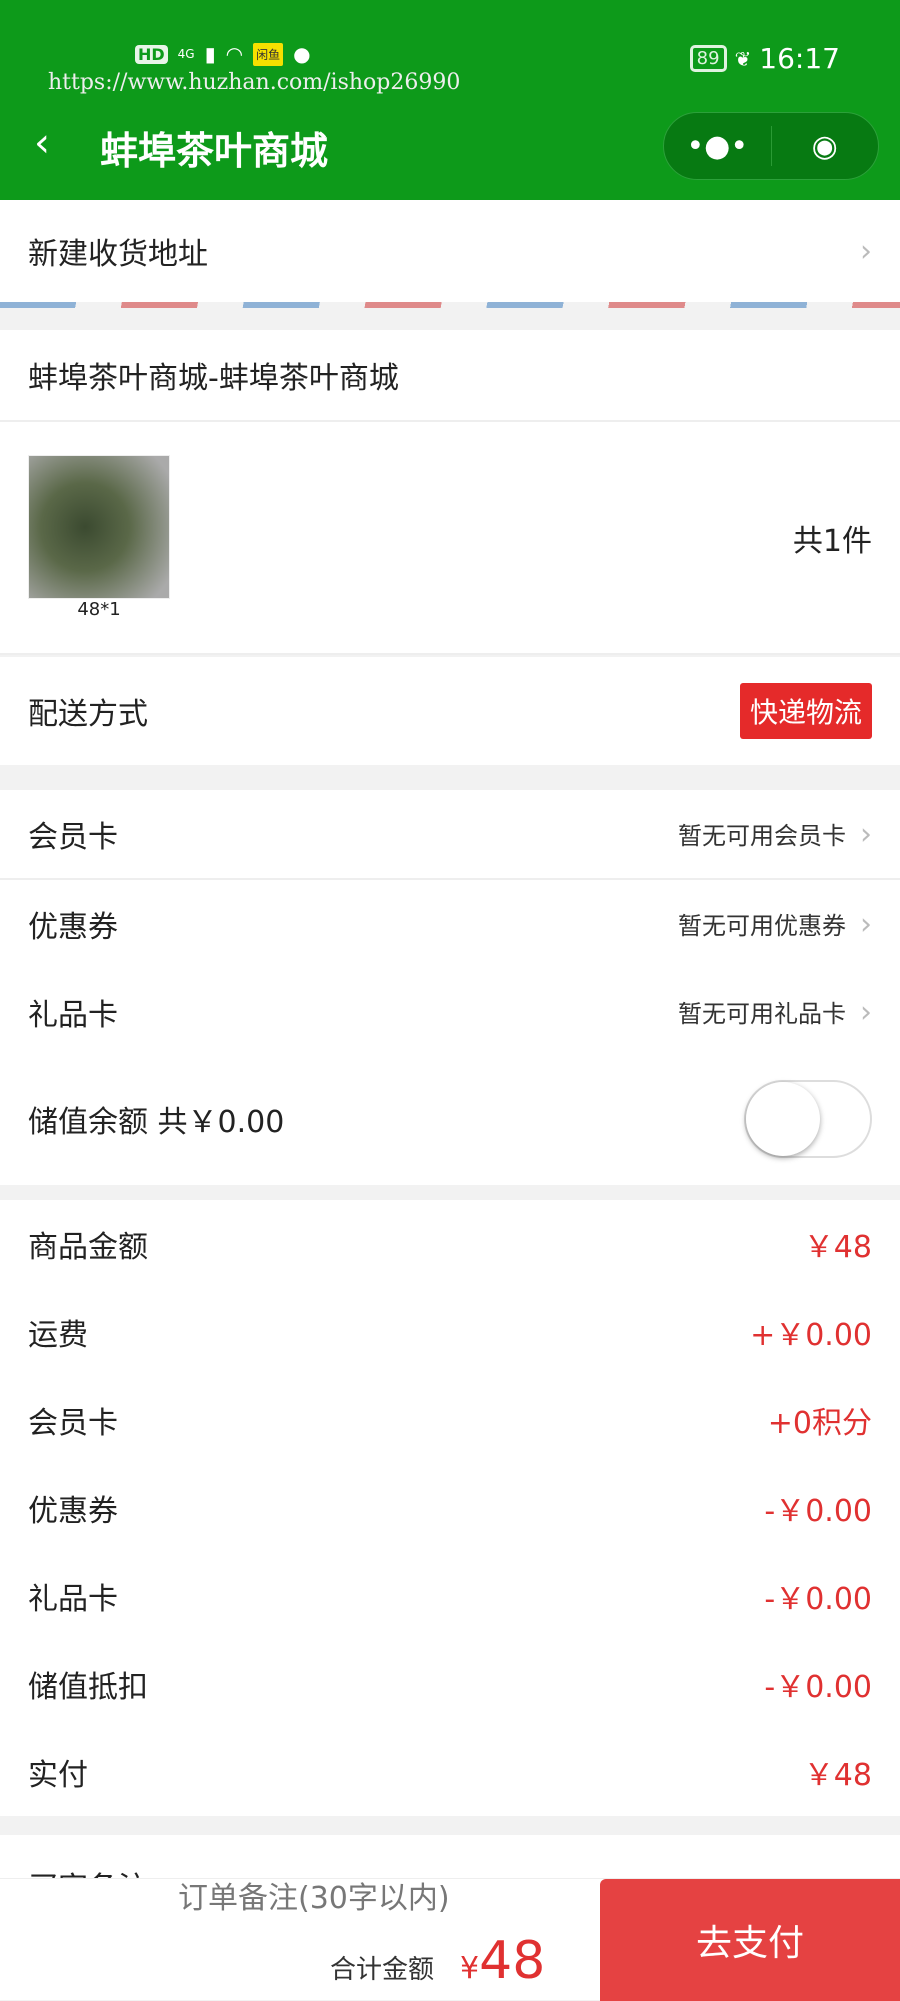  I want to click on checkout-bar: 订单备注(30字以内) 合计金额 ¥48 去支付, so click(450, 1939).